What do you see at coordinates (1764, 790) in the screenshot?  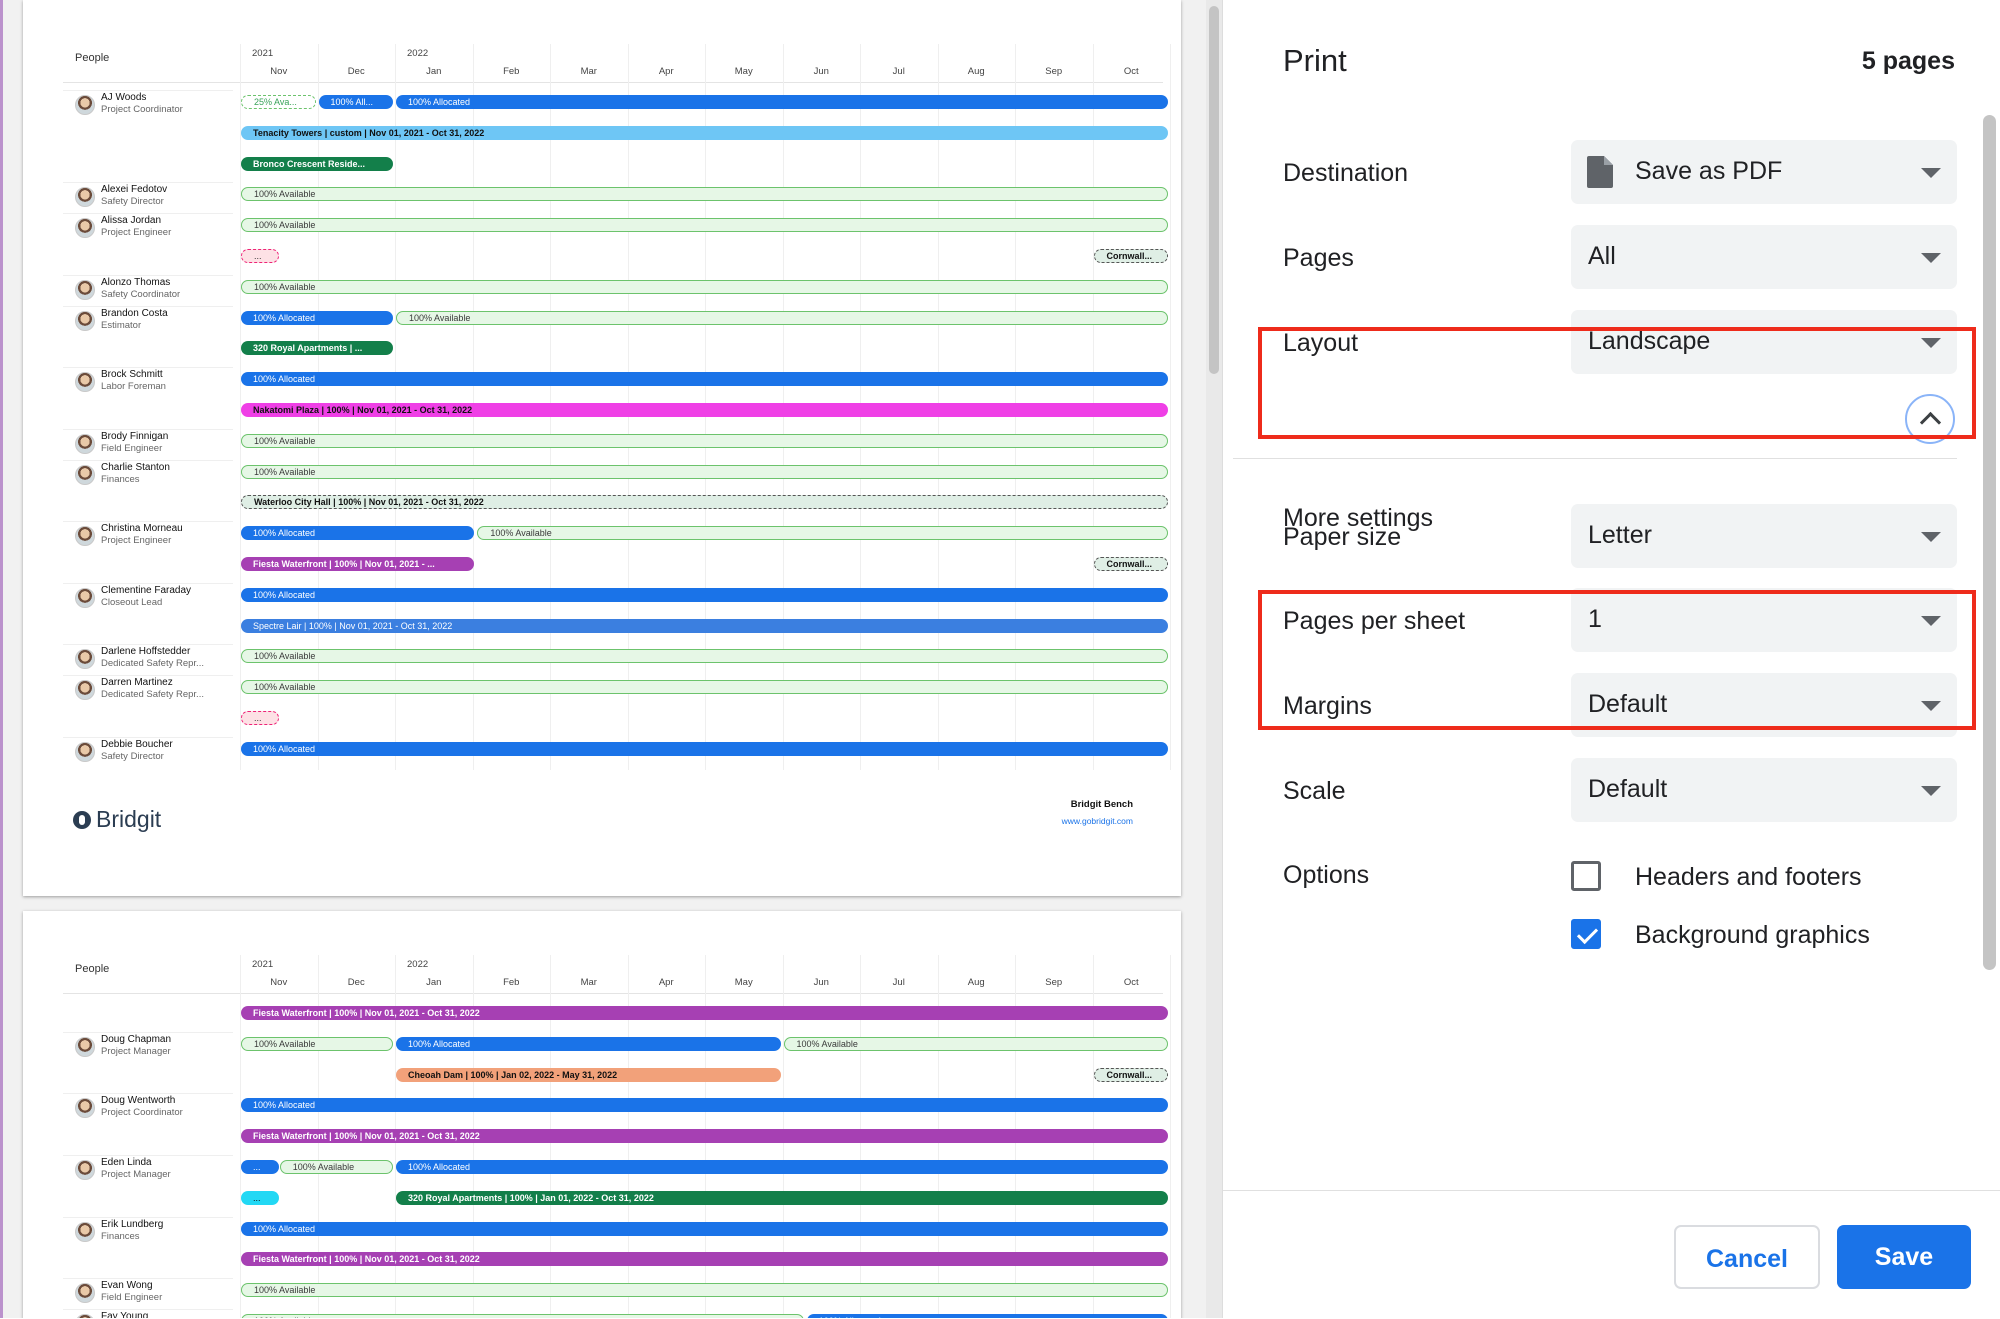 I see `scale-select: Default` at bounding box center [1764, 790].